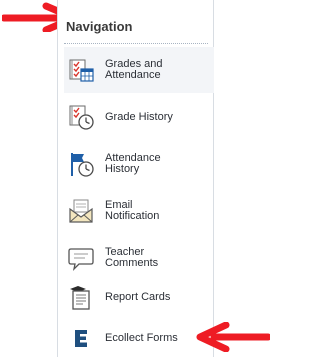 This screenshot has height=357, width=320. I want to click on nav-item-ecollect-forms: Ecollect Forms, so click(139, 338).